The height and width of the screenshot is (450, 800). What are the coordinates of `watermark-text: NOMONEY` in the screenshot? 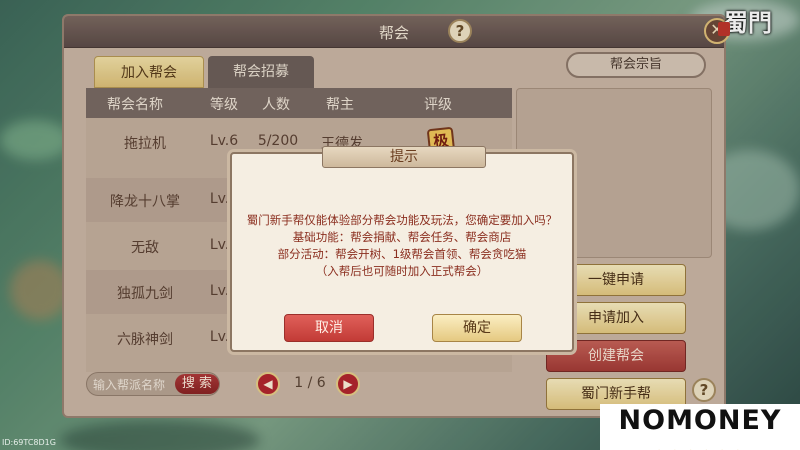 It's located at (700, 420).